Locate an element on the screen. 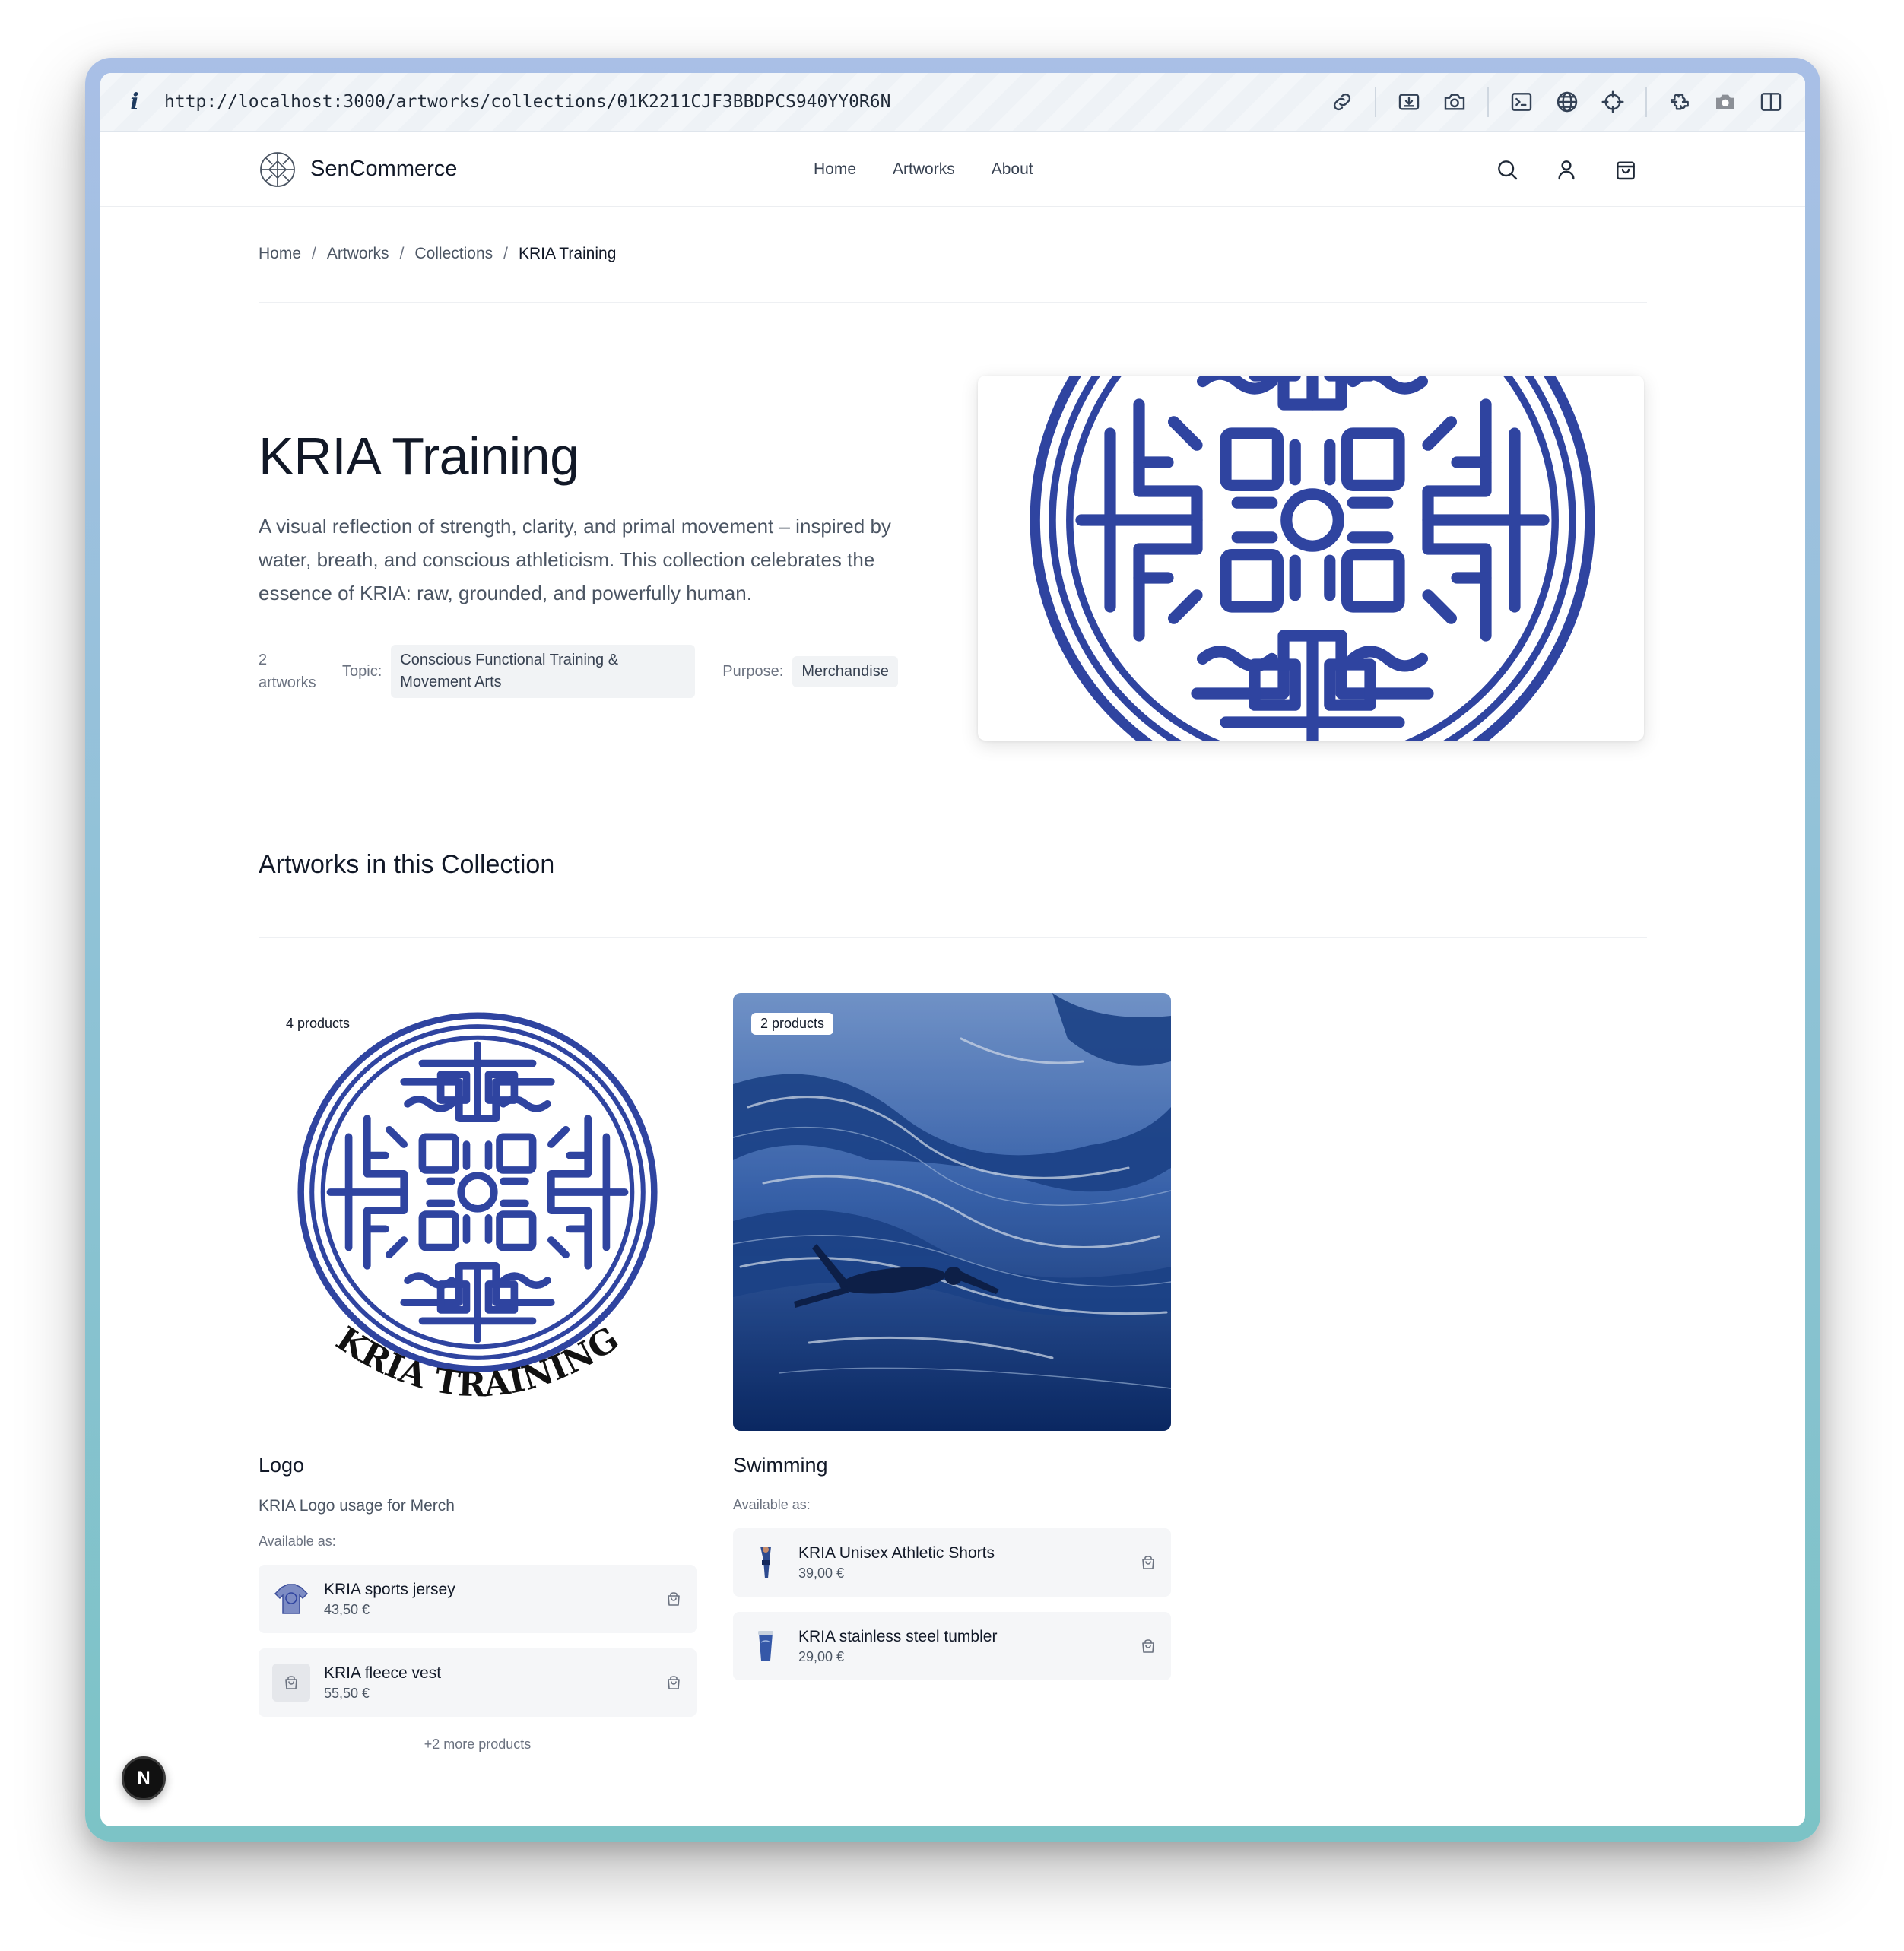  link-icon is located at coordinates (1342, 102).